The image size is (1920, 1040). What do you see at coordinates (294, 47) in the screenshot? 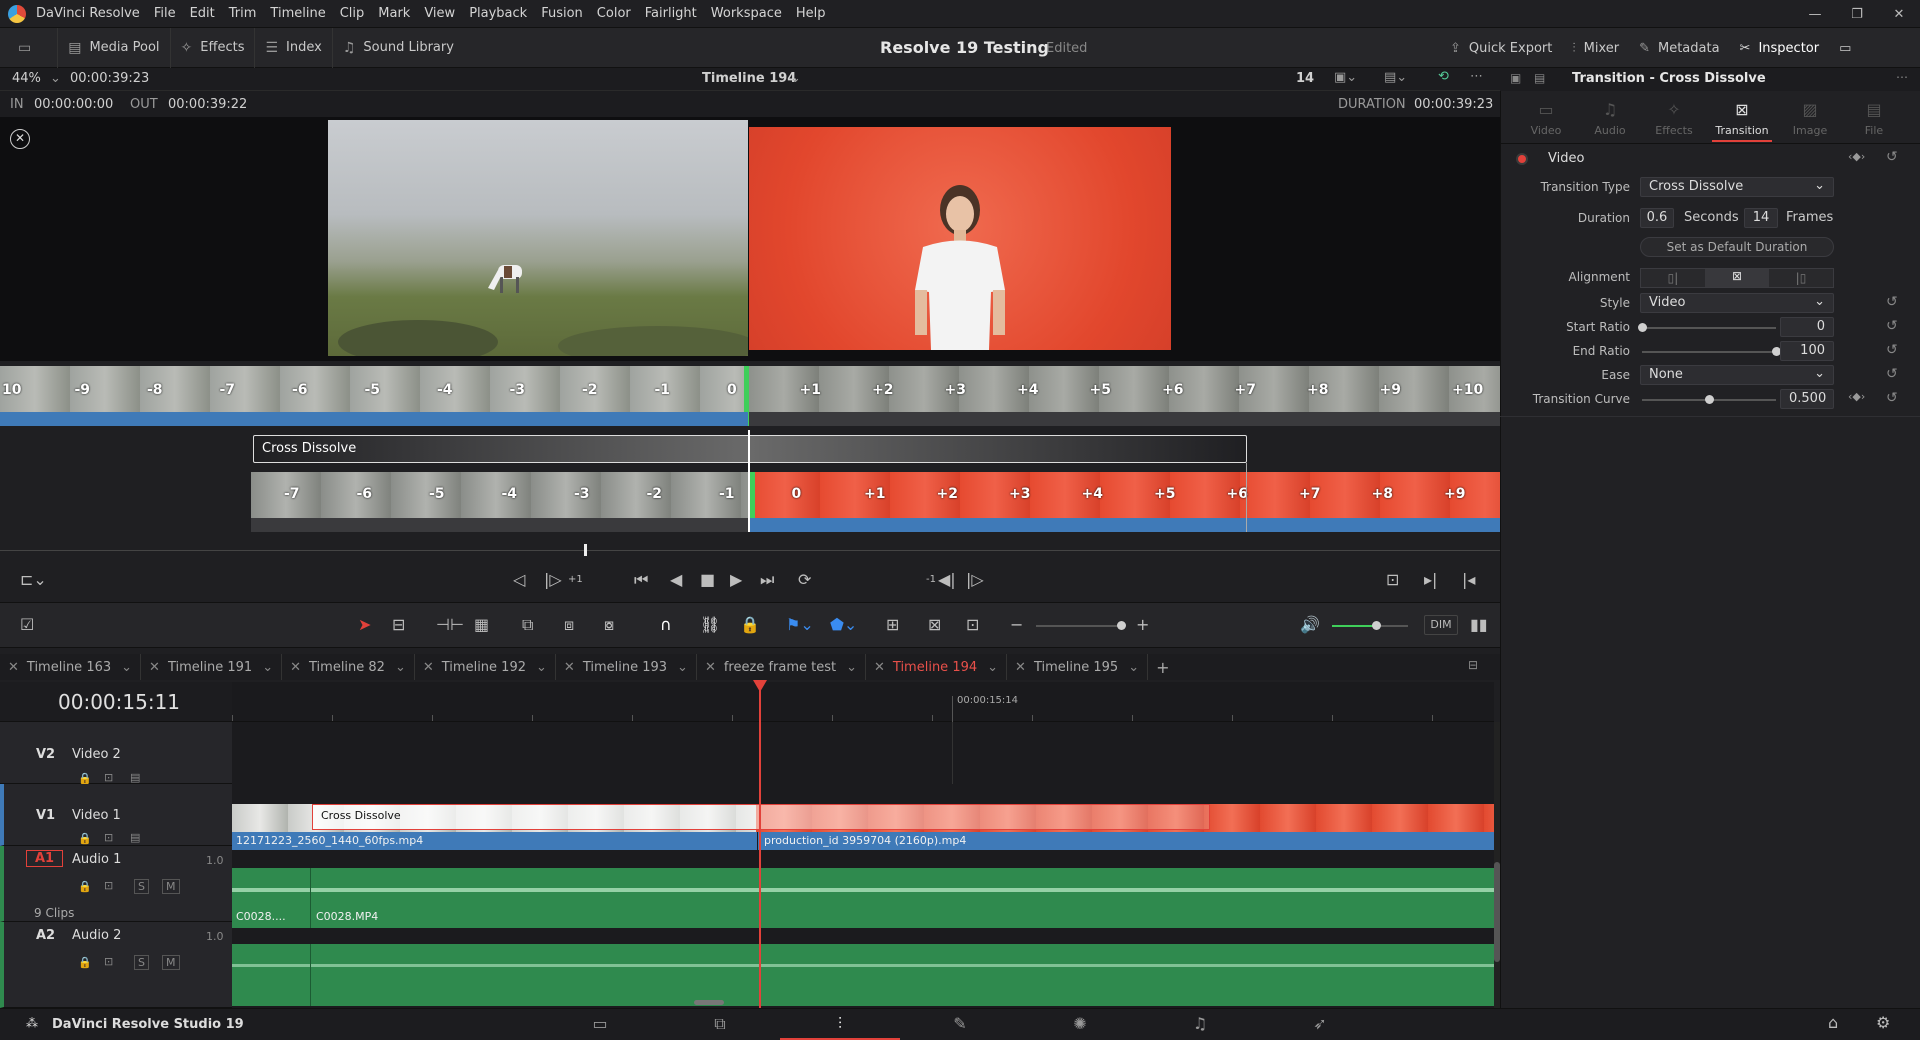
I see `index-button: ☰ Index` at bounding box center [294, 47].